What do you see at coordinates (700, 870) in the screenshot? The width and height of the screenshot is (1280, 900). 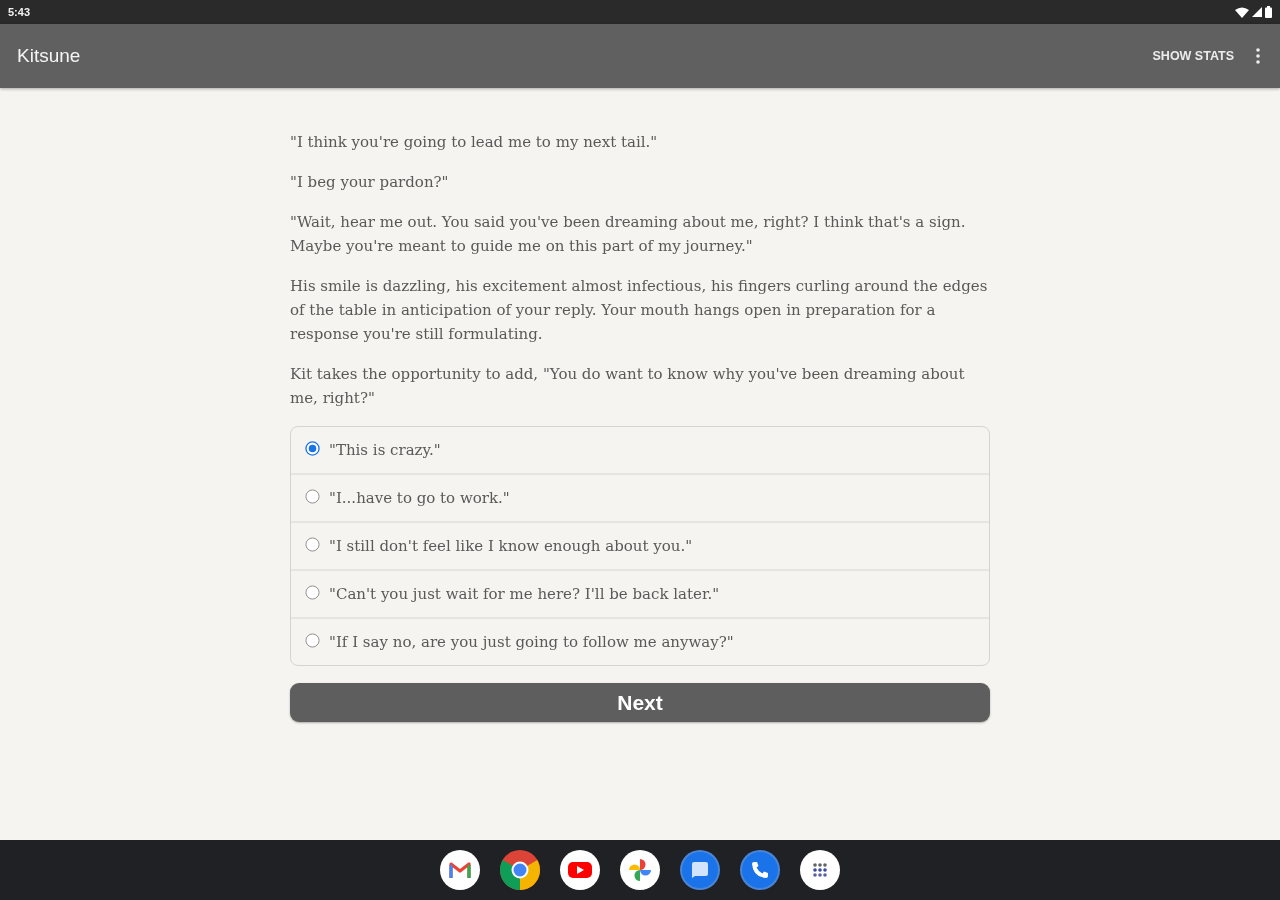 I see `chat-bubble-icon` at bounding box center [700, 870].